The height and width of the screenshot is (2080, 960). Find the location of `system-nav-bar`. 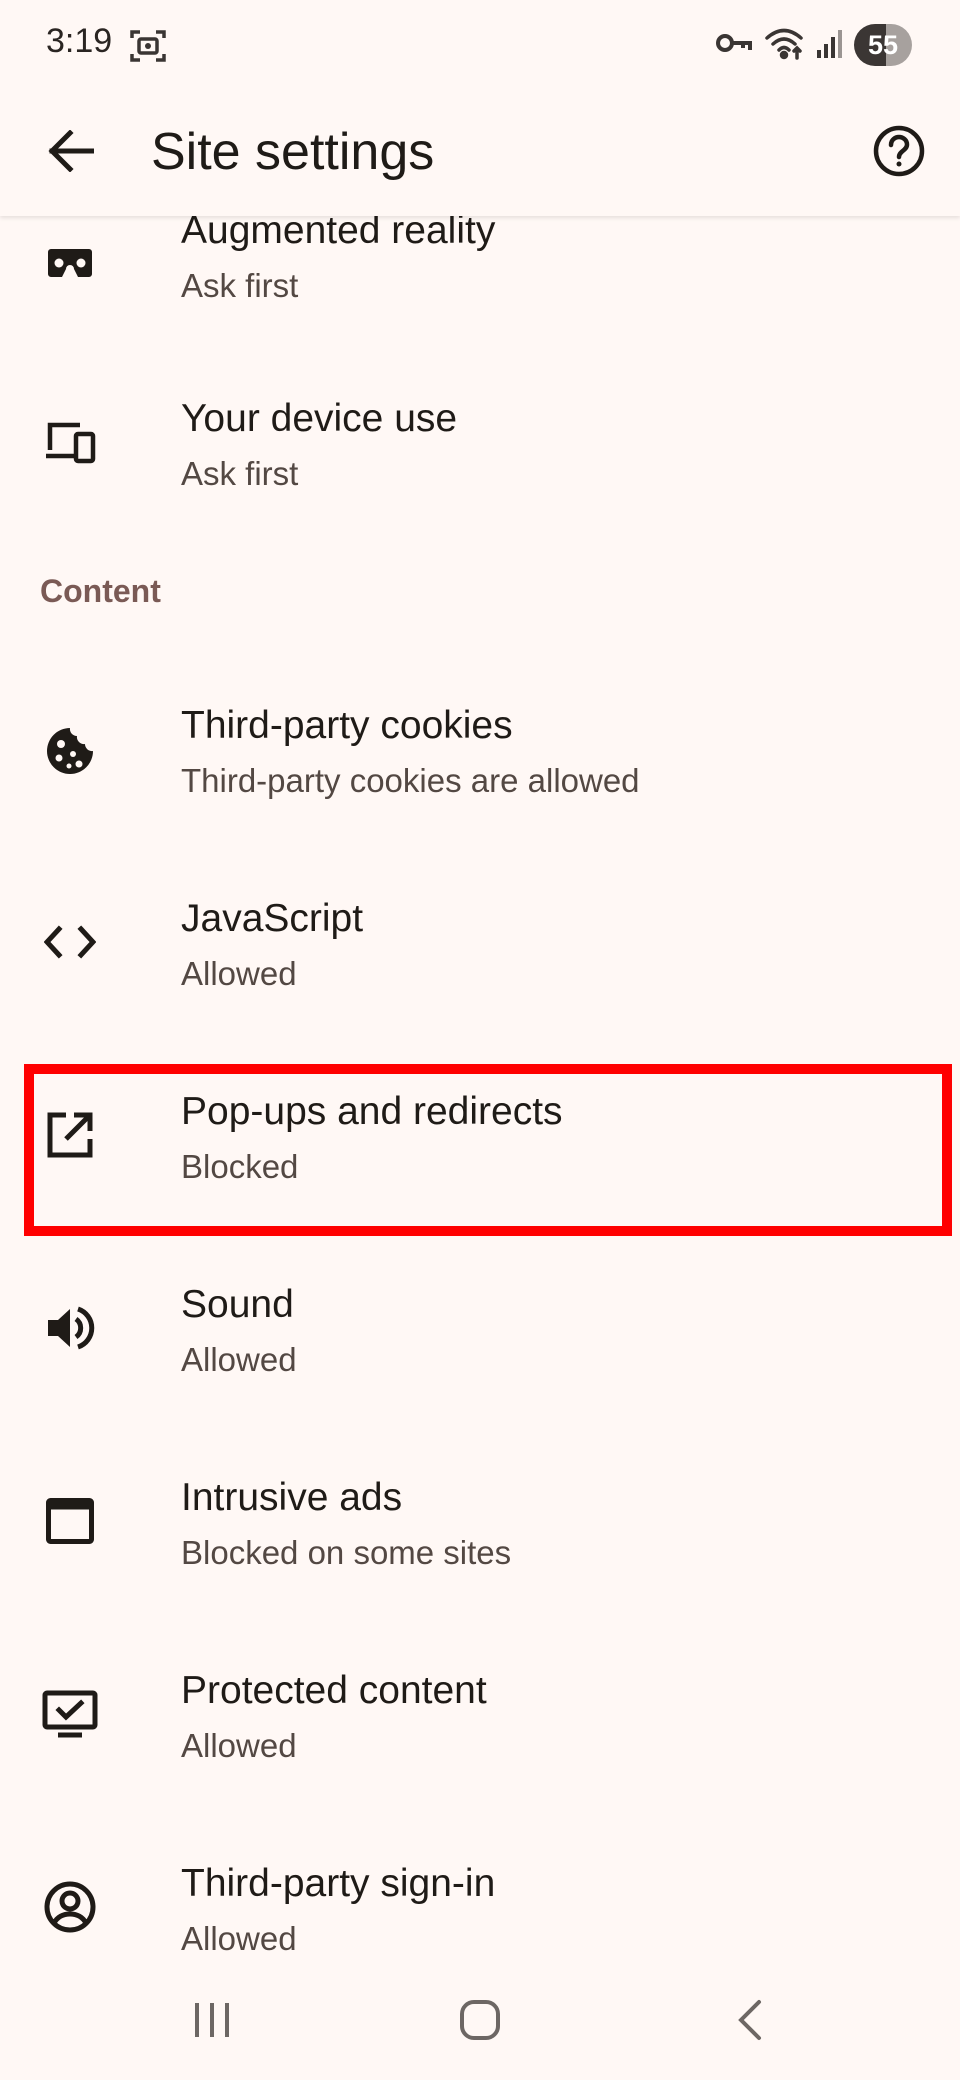

system-nav-bar is located at coordinates (480, 2020).